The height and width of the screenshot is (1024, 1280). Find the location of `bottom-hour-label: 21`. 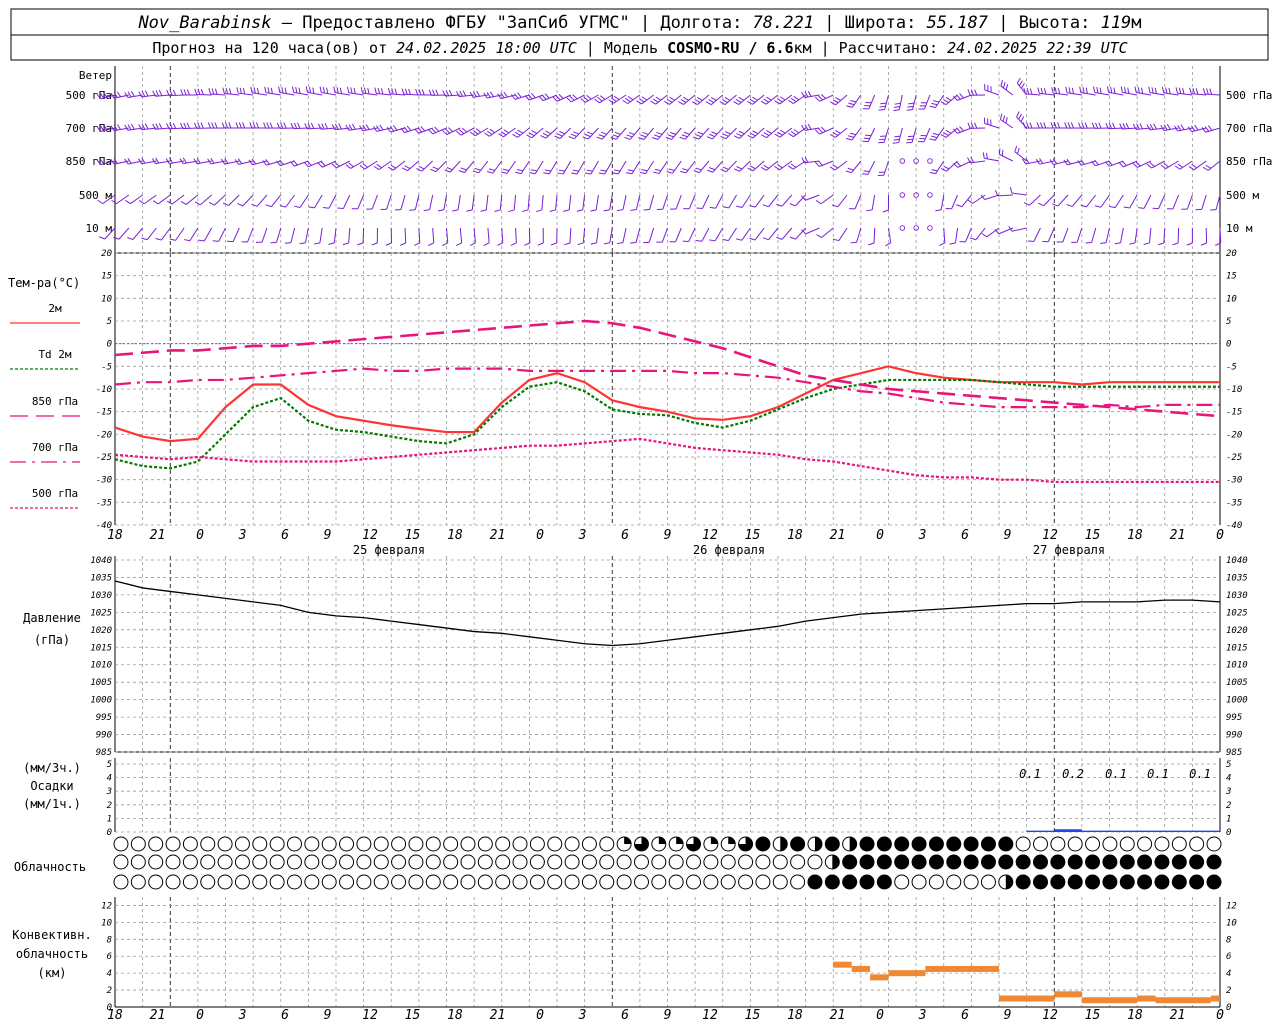

bottom-hour-label: 21 is located at coordinates (158, 1015).